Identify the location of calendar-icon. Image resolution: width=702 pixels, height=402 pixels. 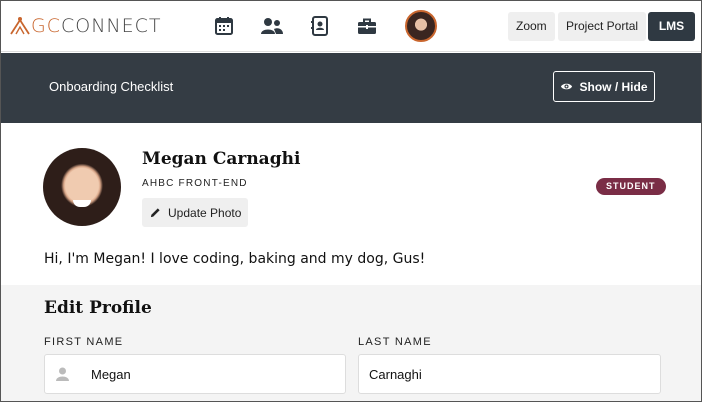
(224, 26).